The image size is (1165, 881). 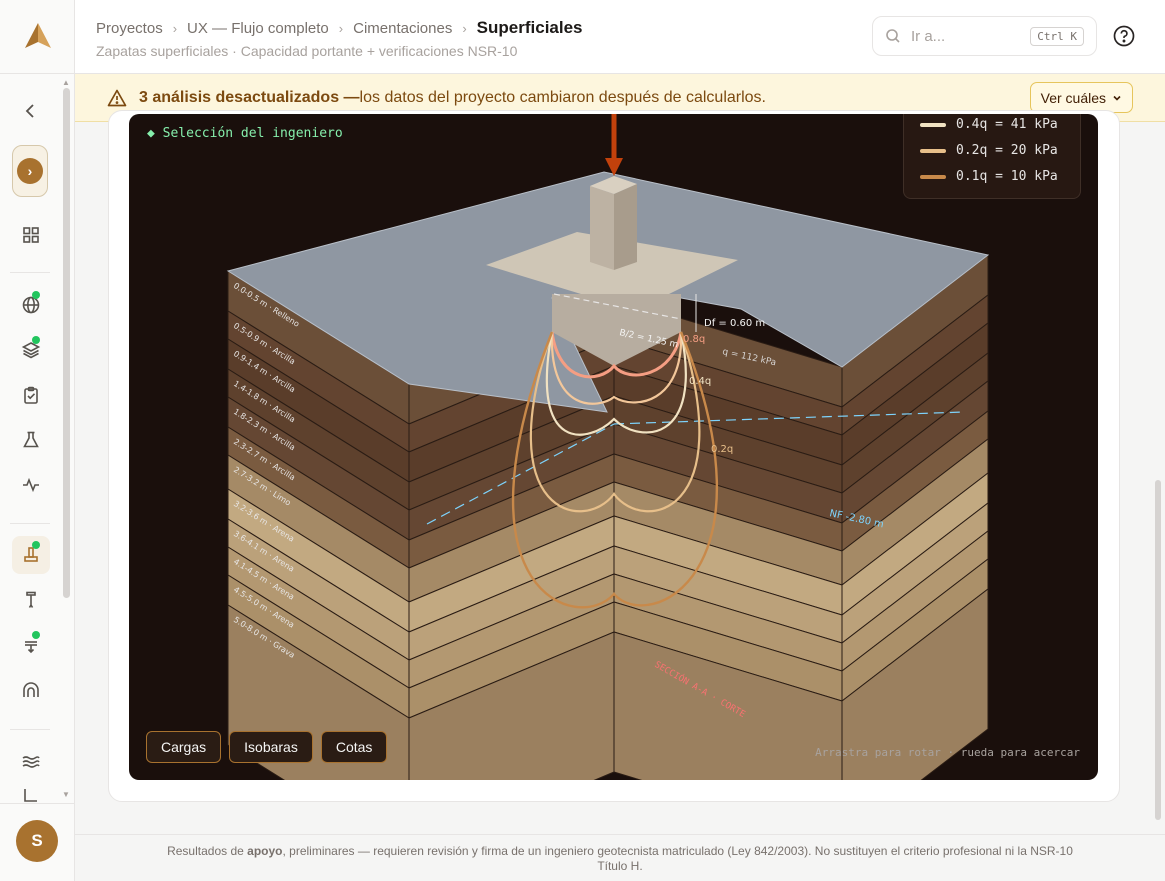 What do you see at coordinates (31, 555) in the screenshot?
I see `sidebar-item-shallow-foundations` at bounding box center [31, 555].